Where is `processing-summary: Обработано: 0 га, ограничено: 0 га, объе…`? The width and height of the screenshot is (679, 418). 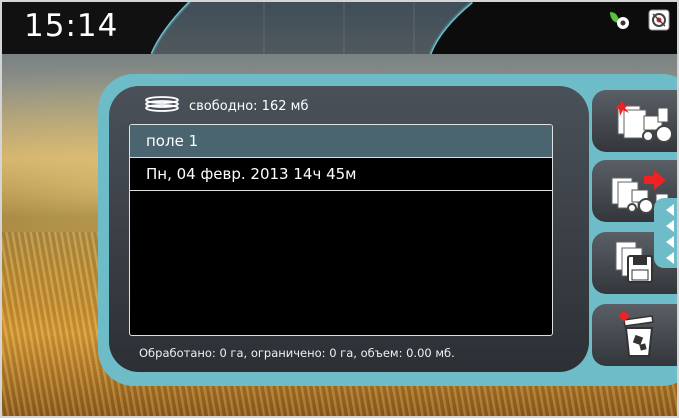 processing-summary: Обработано: 0 га, ограничено: 0 га, объе… is located at coordinates (297, 353).